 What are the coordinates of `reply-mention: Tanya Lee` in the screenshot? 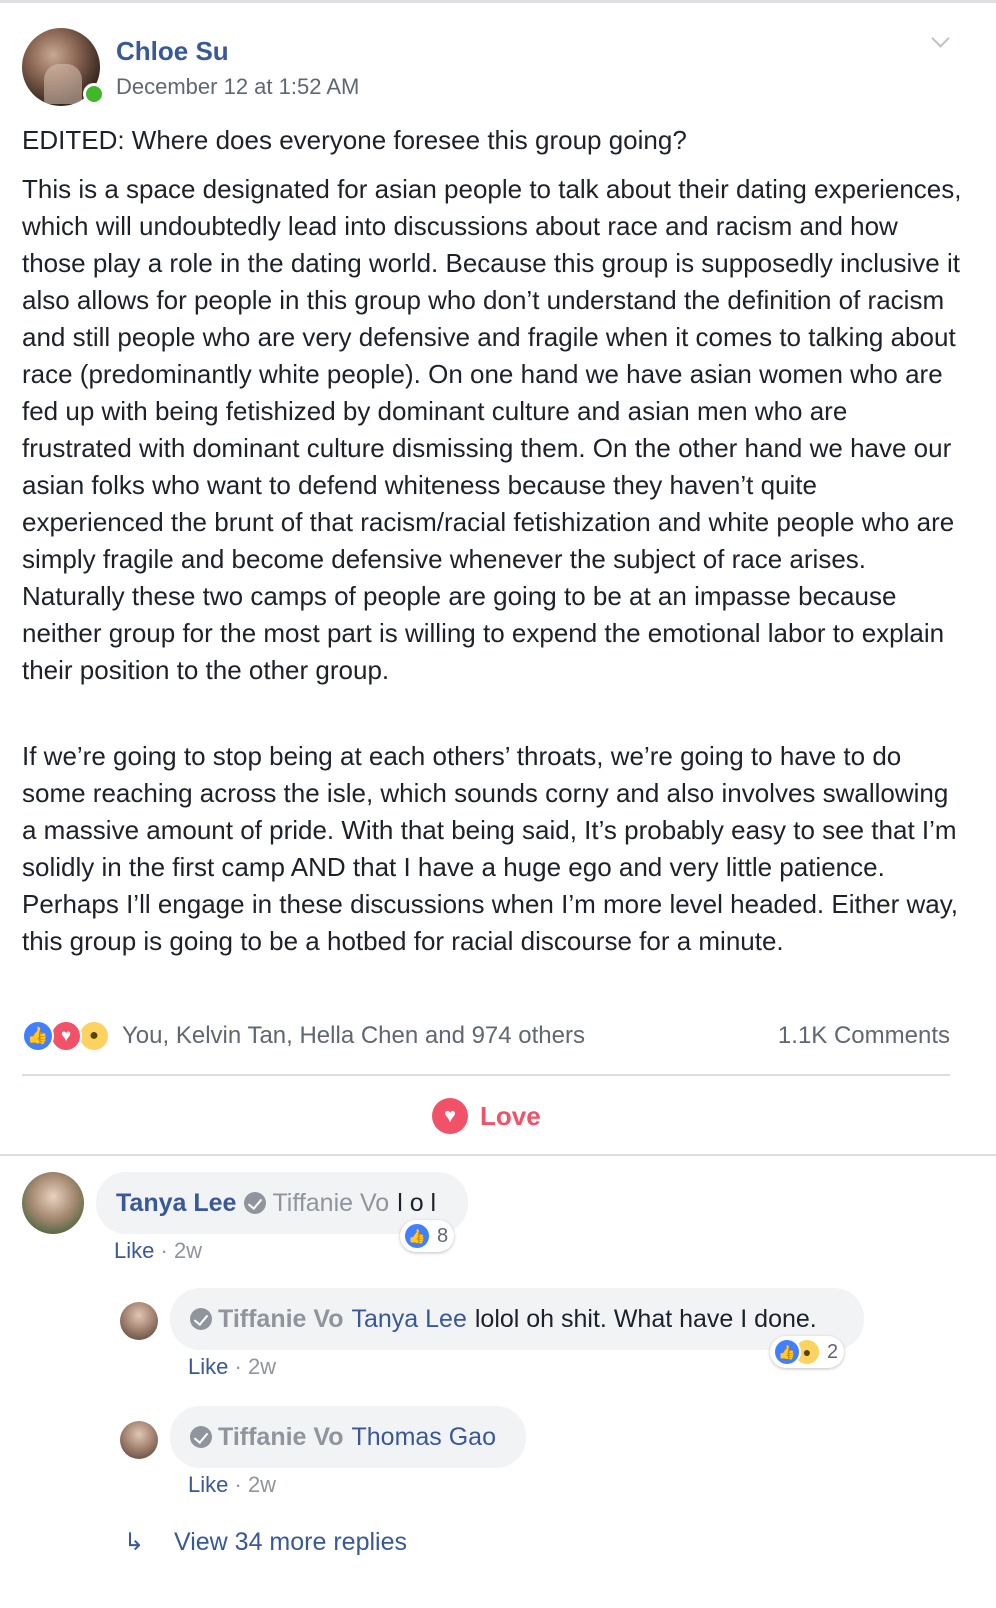 It's located at (408, 1319).